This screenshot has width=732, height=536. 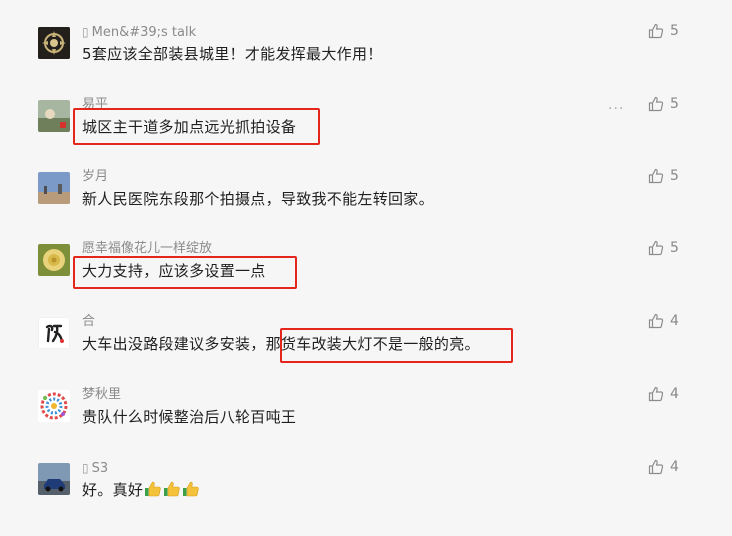 What do you see at coordinates (366, 278) in the screenshot?
I see `comment-item: 愿幸福像花儿一样绽放 大力支持，应该多设置一点 5` at bounding box center [366, 278].